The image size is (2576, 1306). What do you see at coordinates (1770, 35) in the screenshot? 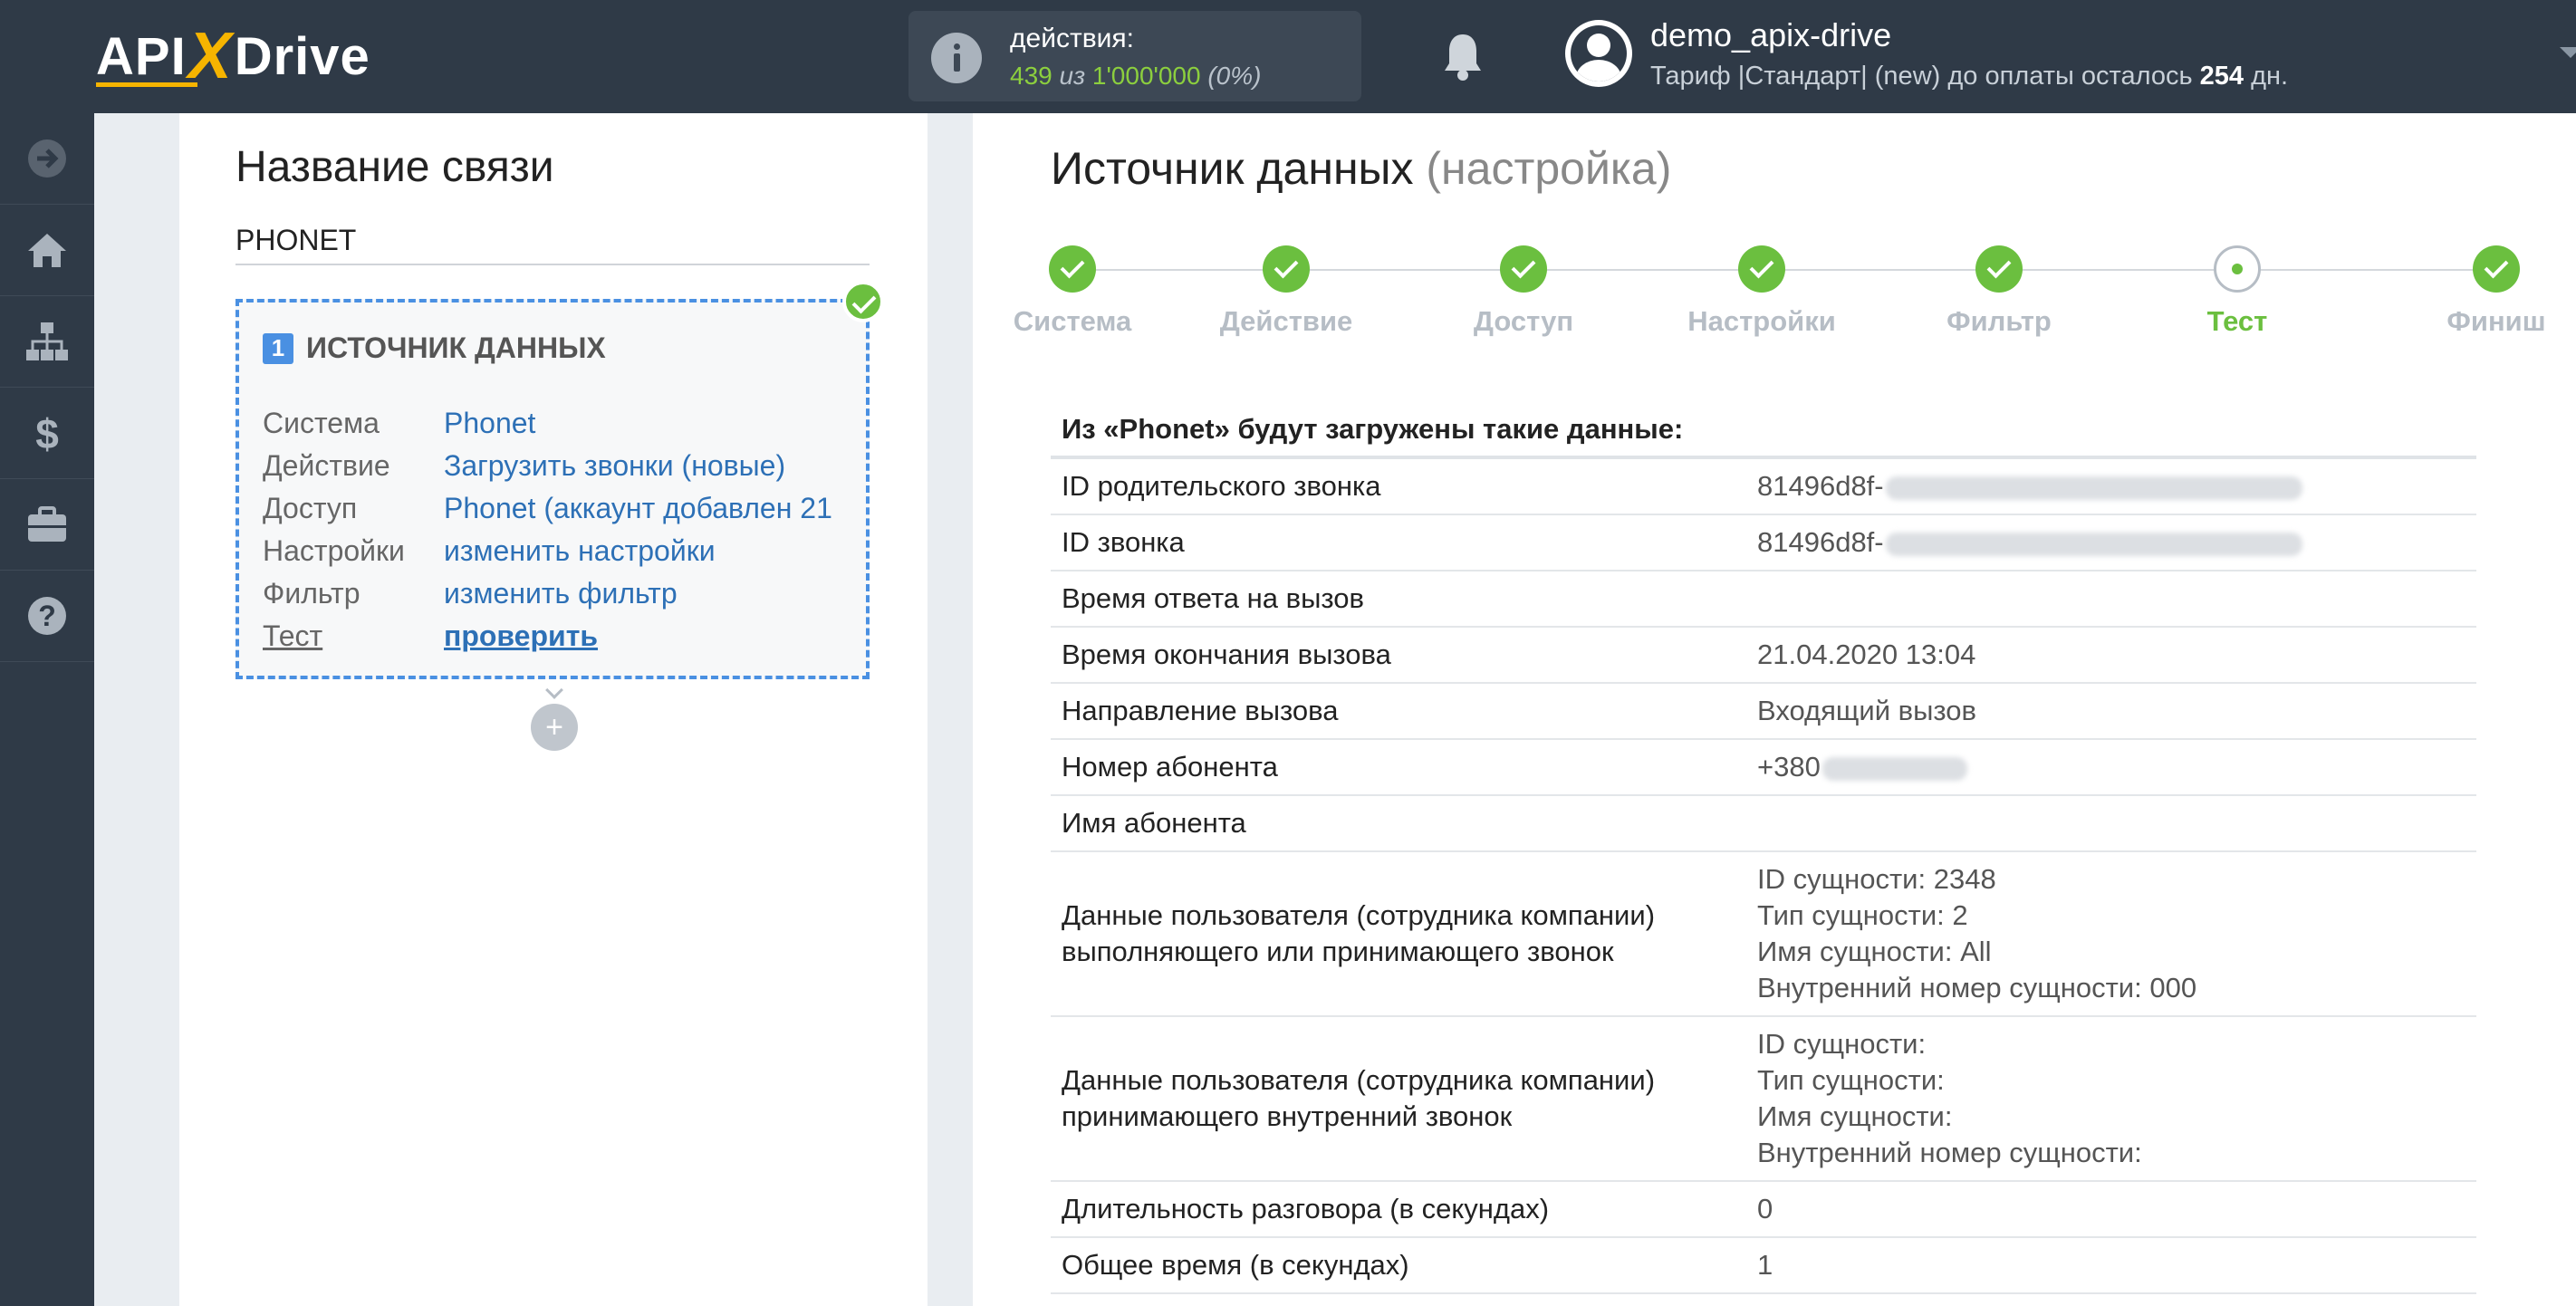
I see `username: demo_apix-drive` at bounding box center [1770, 35].